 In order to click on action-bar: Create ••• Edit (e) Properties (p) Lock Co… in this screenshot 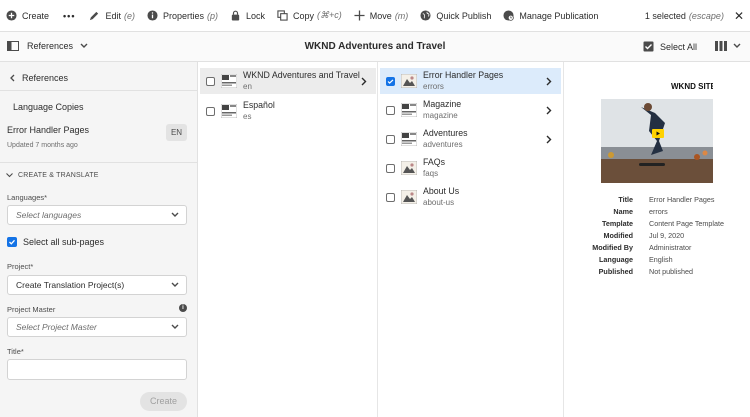, I will do `click(375, 16)`.